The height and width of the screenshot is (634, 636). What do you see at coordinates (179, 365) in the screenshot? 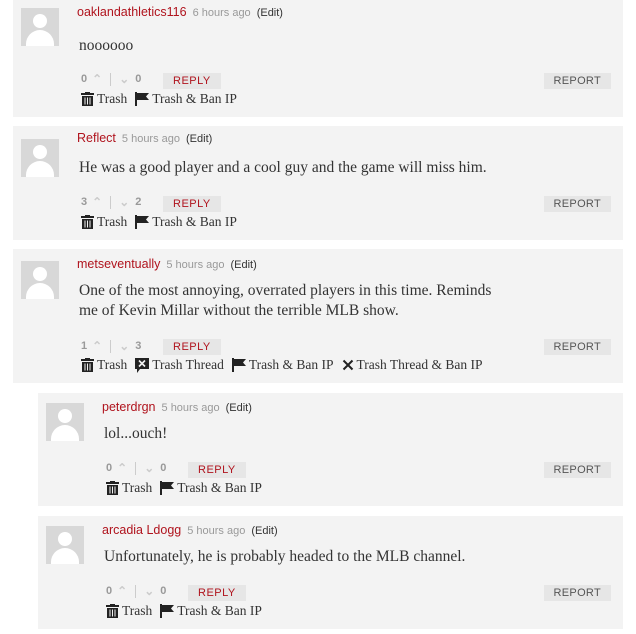
I see `trash-thread-button: Trash Thread` at bounding box center [179, 365].